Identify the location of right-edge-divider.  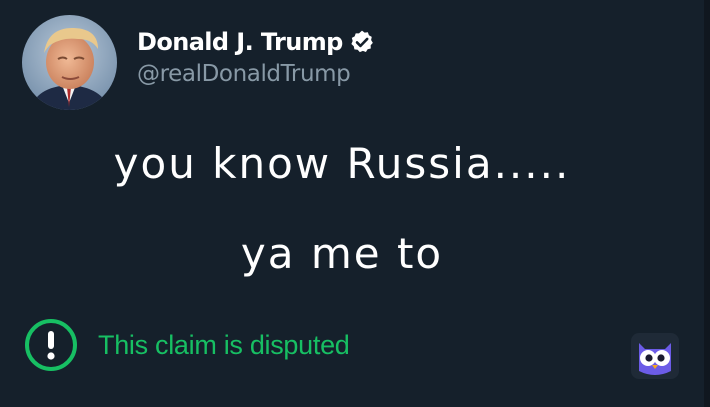
(707, 203).